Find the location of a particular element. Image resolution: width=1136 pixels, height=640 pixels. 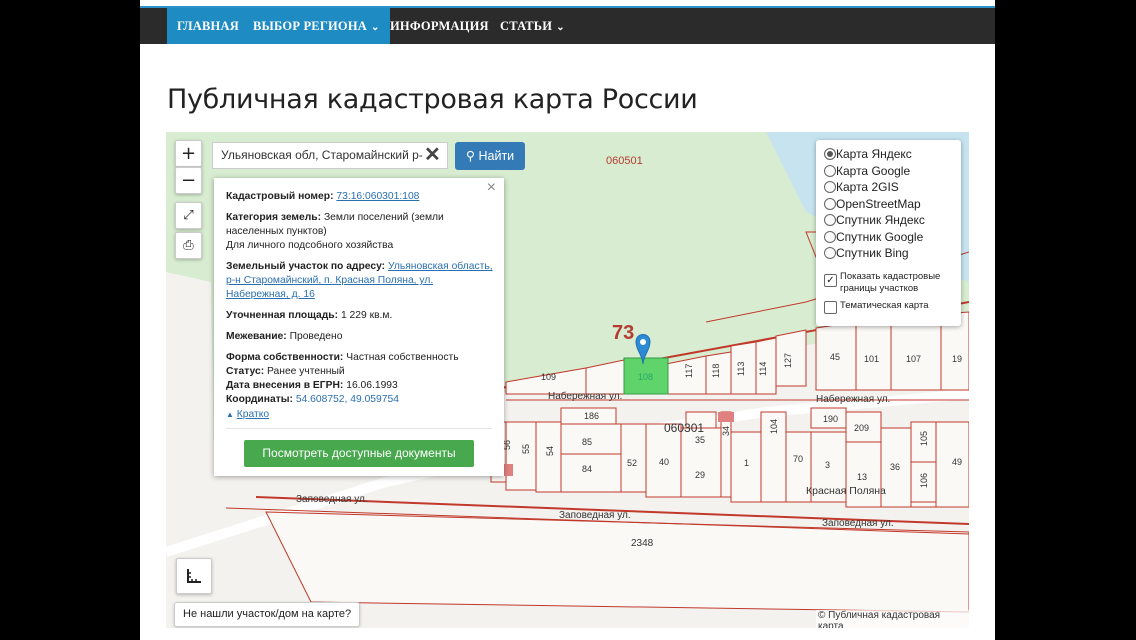

nav-articles: СТАТЬИ ⌄ is located at coordinates (532, 26).